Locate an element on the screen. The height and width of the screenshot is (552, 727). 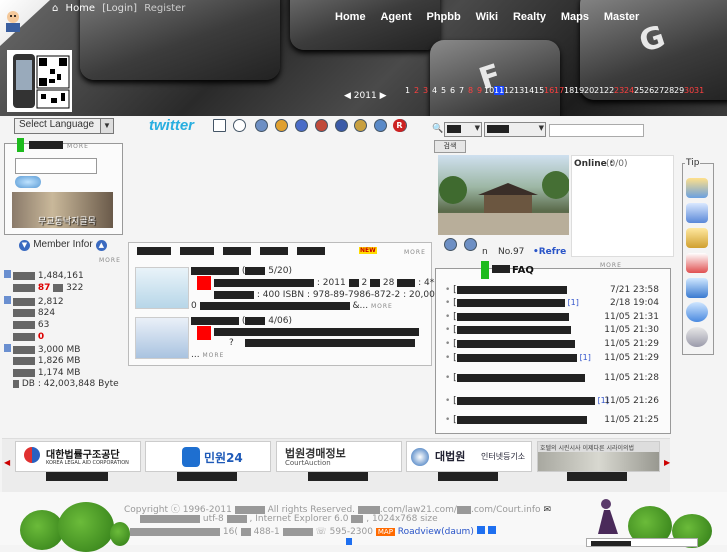
calendar-day: 30 is located at coordinates (689, 90).